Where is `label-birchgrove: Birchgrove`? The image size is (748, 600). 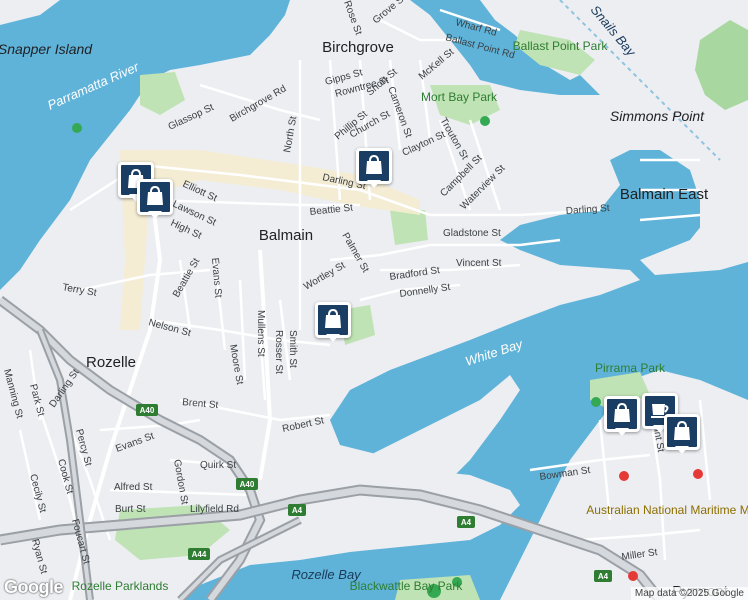 label-birchgrove: Birchgrove is located at coordinates (358, 47).